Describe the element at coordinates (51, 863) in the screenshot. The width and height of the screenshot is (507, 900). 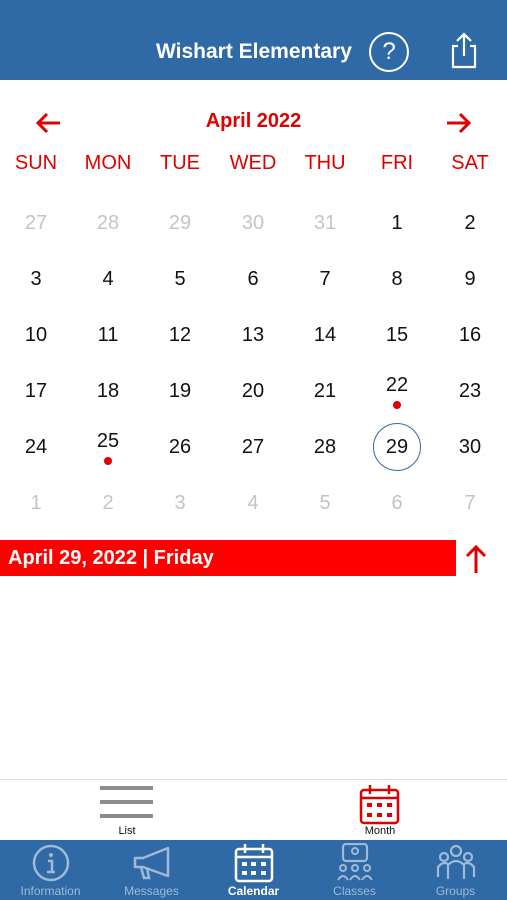
I see `info-icon` at that location.